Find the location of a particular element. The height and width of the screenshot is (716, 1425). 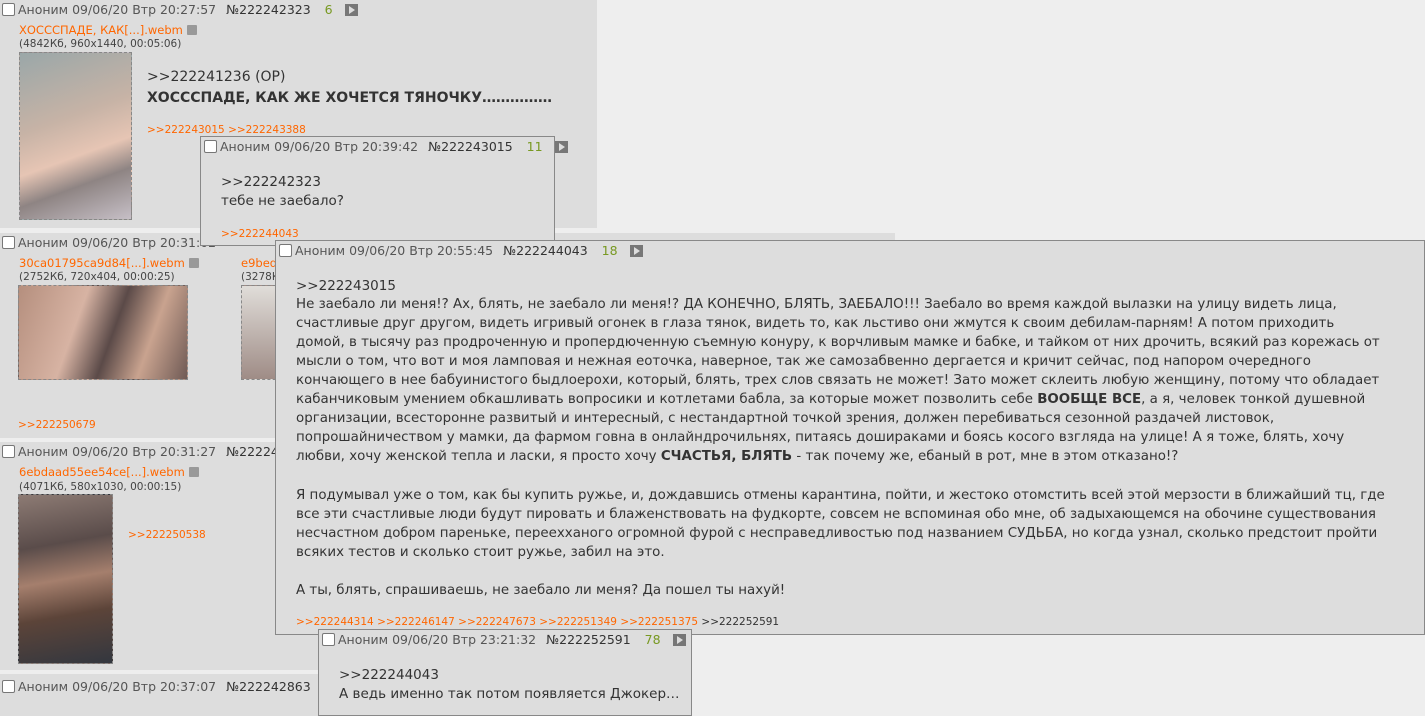

post-date: 09/06/20 Втр 20:27:57 is located at coordinates (144, 9).